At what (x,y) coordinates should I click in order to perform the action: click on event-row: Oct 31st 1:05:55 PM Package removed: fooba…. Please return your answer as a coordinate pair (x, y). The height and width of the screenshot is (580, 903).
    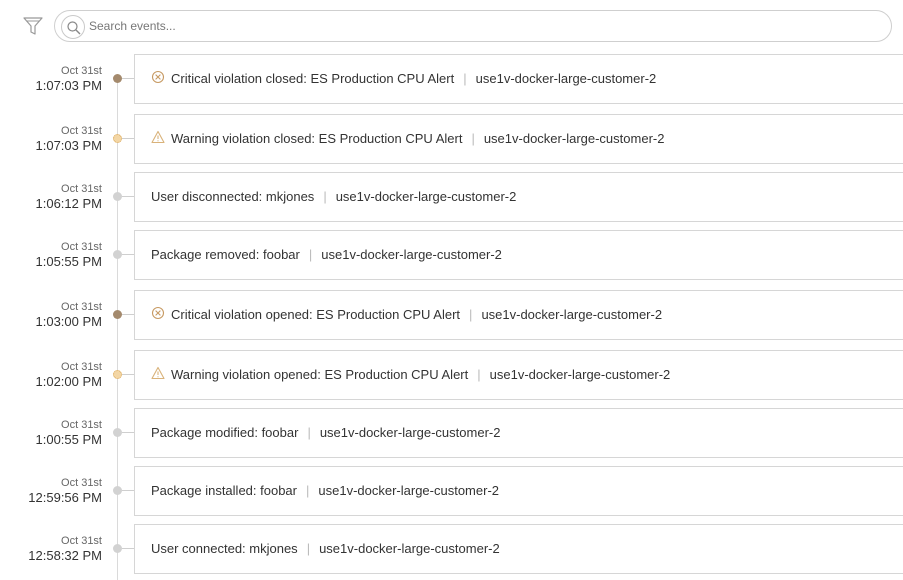
    Looking at the image, I should click on (451, 254).